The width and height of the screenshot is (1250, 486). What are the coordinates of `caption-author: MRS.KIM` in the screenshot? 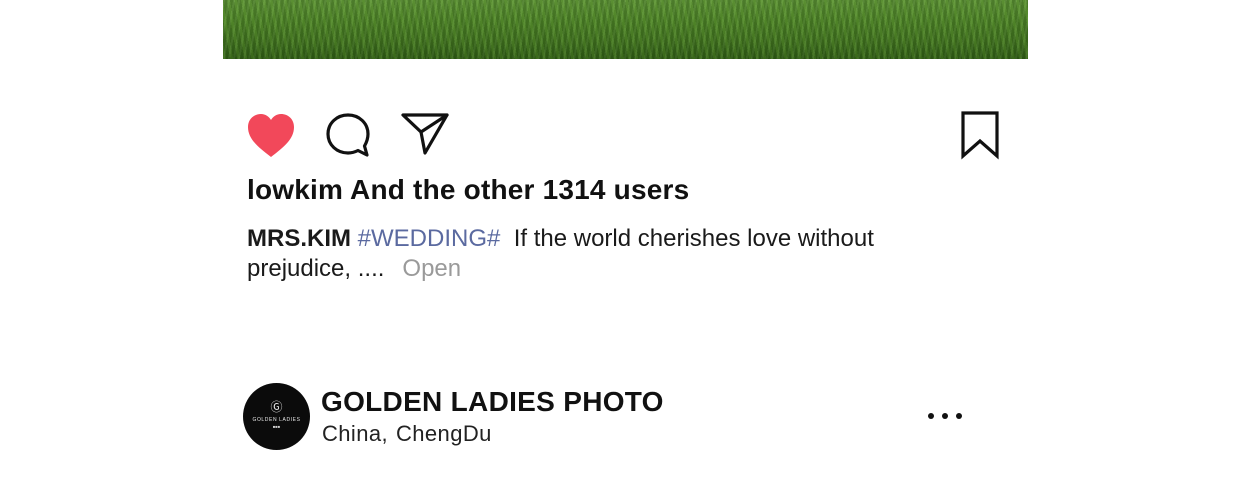 It's located at (299, 238).